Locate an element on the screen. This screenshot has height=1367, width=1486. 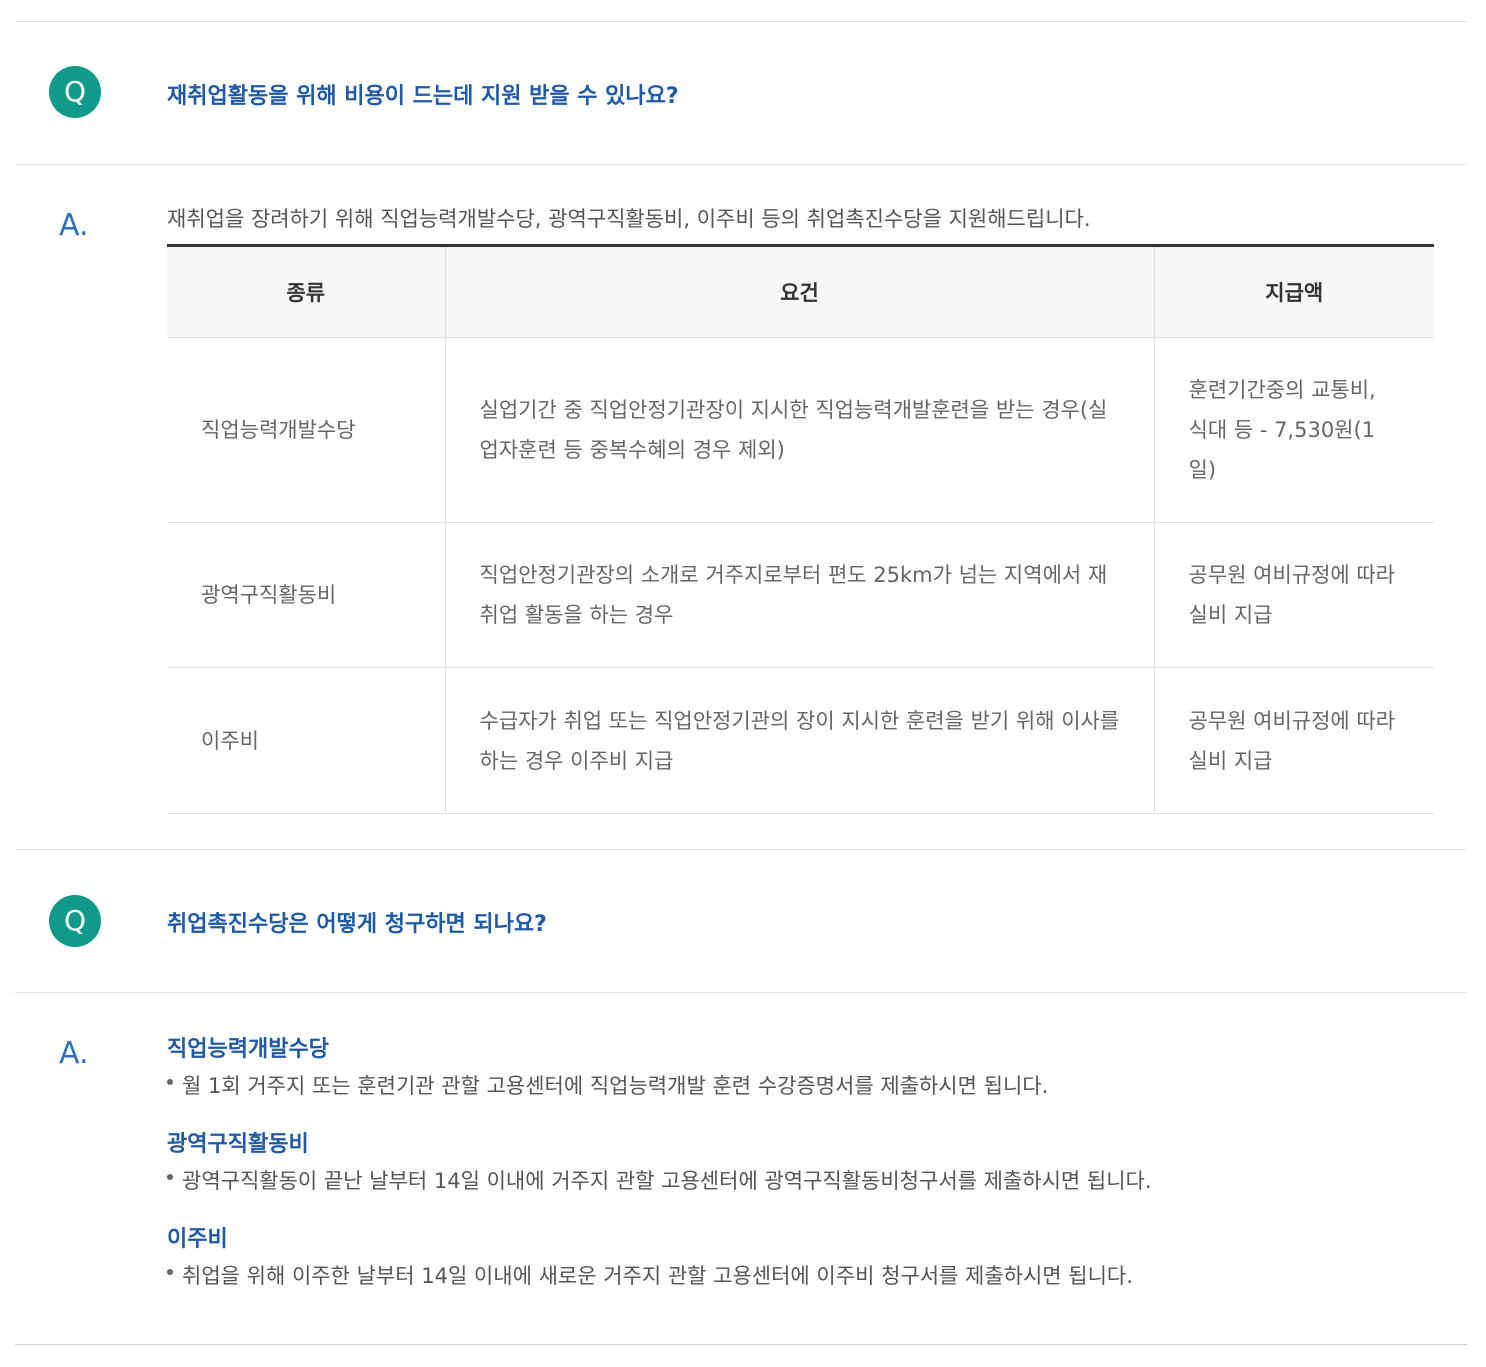
claim-item-title: 이주비 is located at coordinates (197, 1239).